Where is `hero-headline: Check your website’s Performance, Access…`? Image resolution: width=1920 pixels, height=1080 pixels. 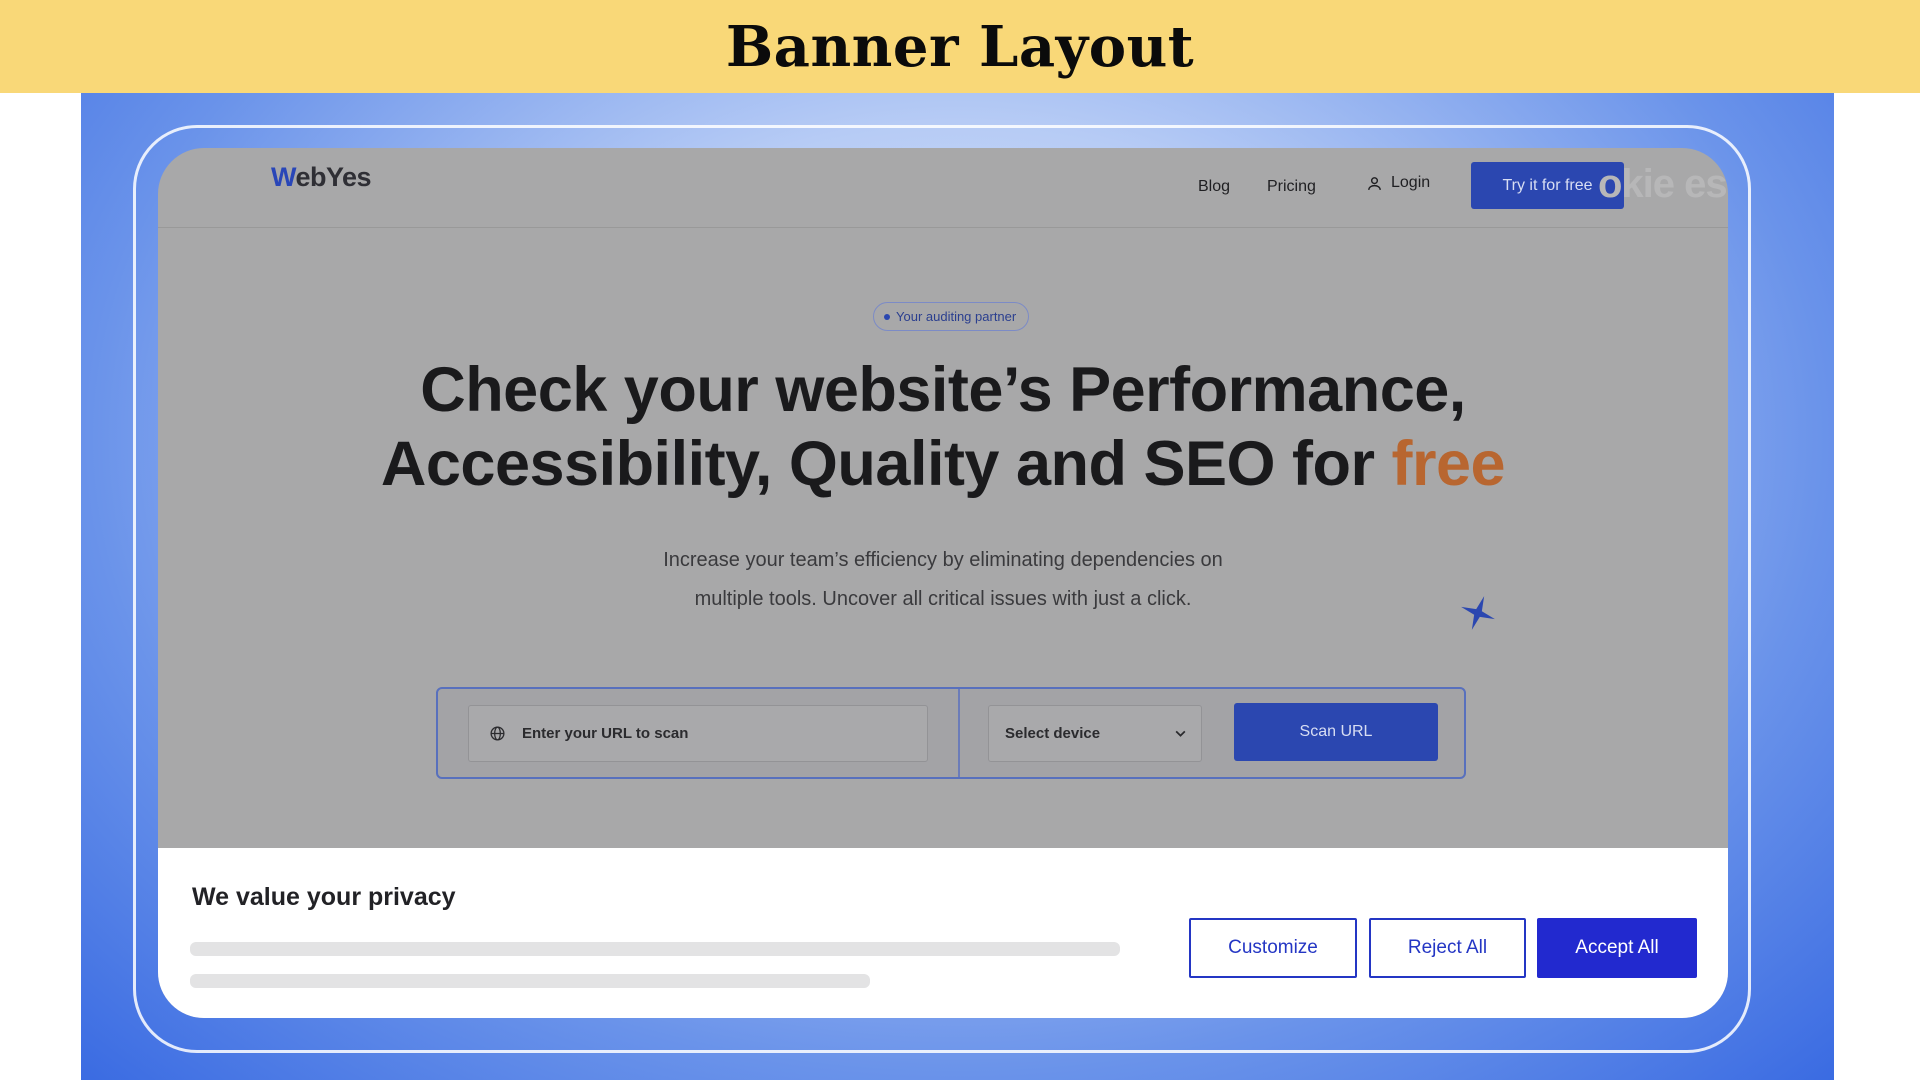 hero-headline: Check your website’s Performance, Access… is located at coordinates (943, 427).